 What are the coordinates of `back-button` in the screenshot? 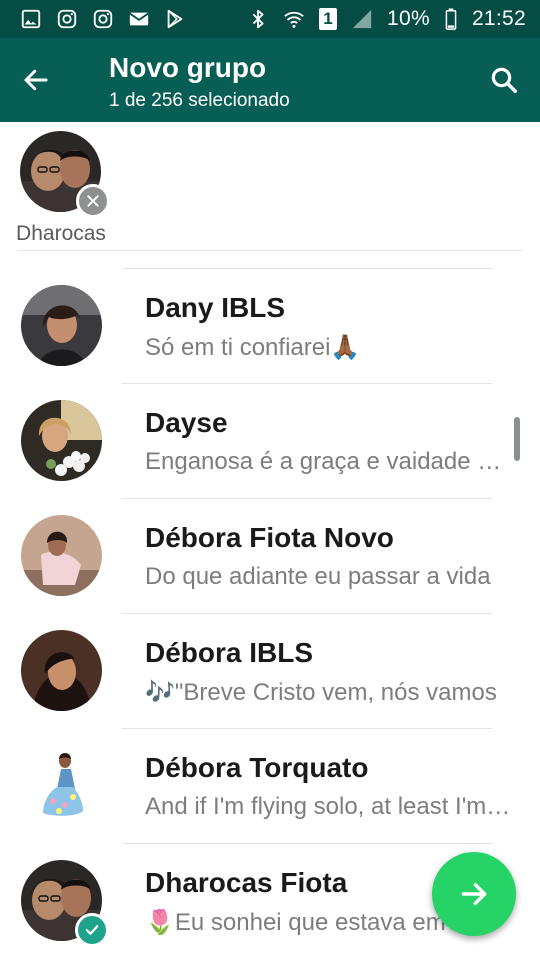 It's located at (36, 80).